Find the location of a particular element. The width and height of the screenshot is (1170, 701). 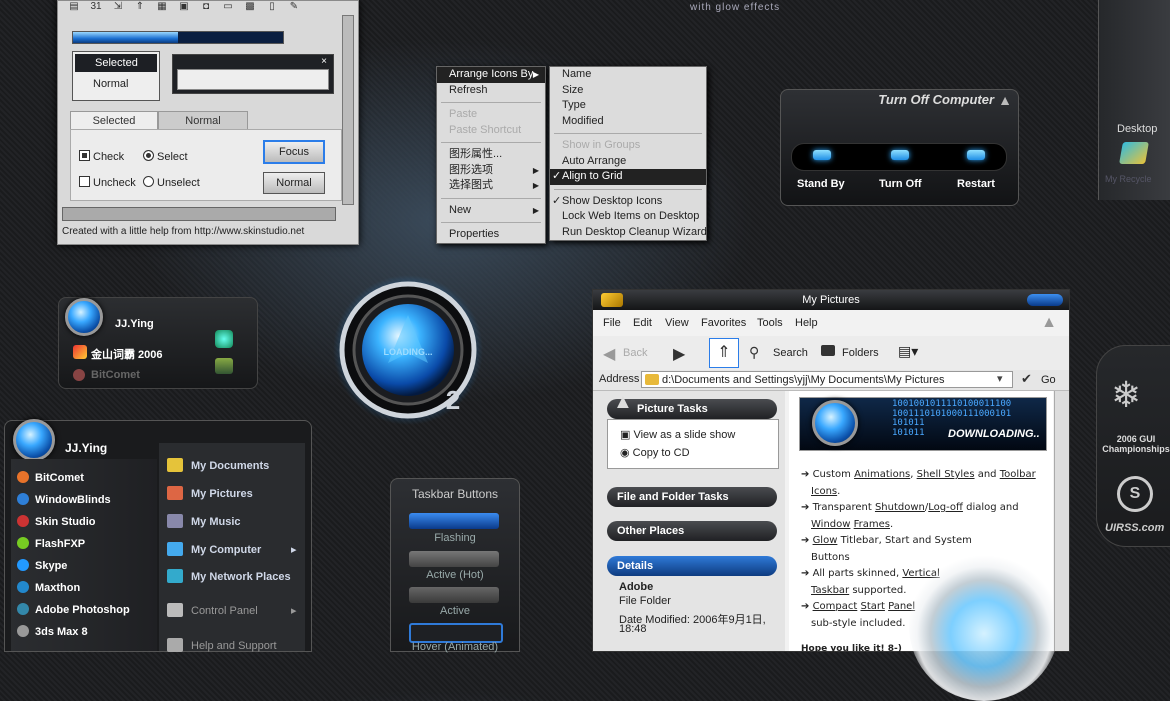

explorer-titlebar: My Pictures is located at coordinates (831, 300).